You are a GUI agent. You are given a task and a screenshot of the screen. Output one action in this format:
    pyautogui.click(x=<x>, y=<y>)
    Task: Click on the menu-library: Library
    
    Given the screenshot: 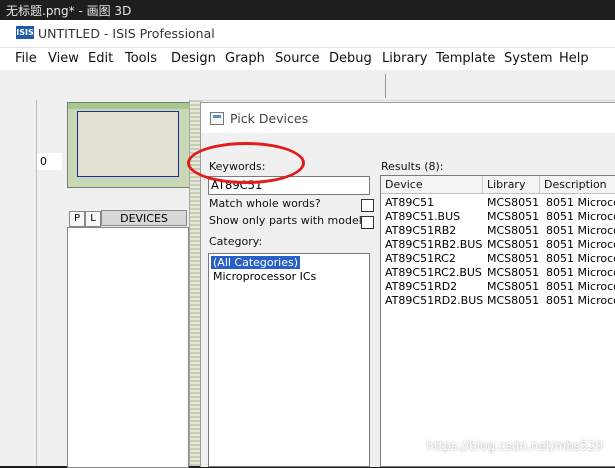 What is the action you would take?
    pyautogui.click(x=404, y=58)
    